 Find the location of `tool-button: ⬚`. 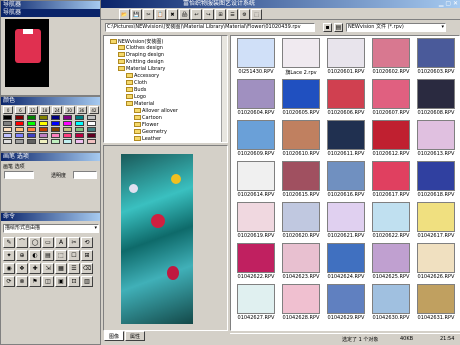

tool-button: ⬚ is located at coordinates (61, 255).